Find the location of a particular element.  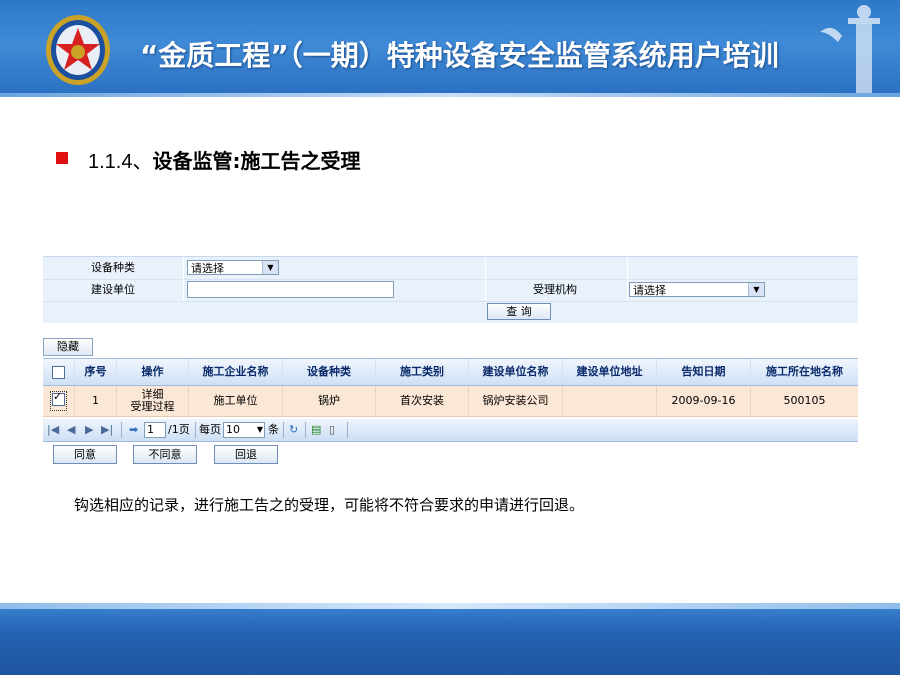

slide-footer is located at coordinates (450, 639).